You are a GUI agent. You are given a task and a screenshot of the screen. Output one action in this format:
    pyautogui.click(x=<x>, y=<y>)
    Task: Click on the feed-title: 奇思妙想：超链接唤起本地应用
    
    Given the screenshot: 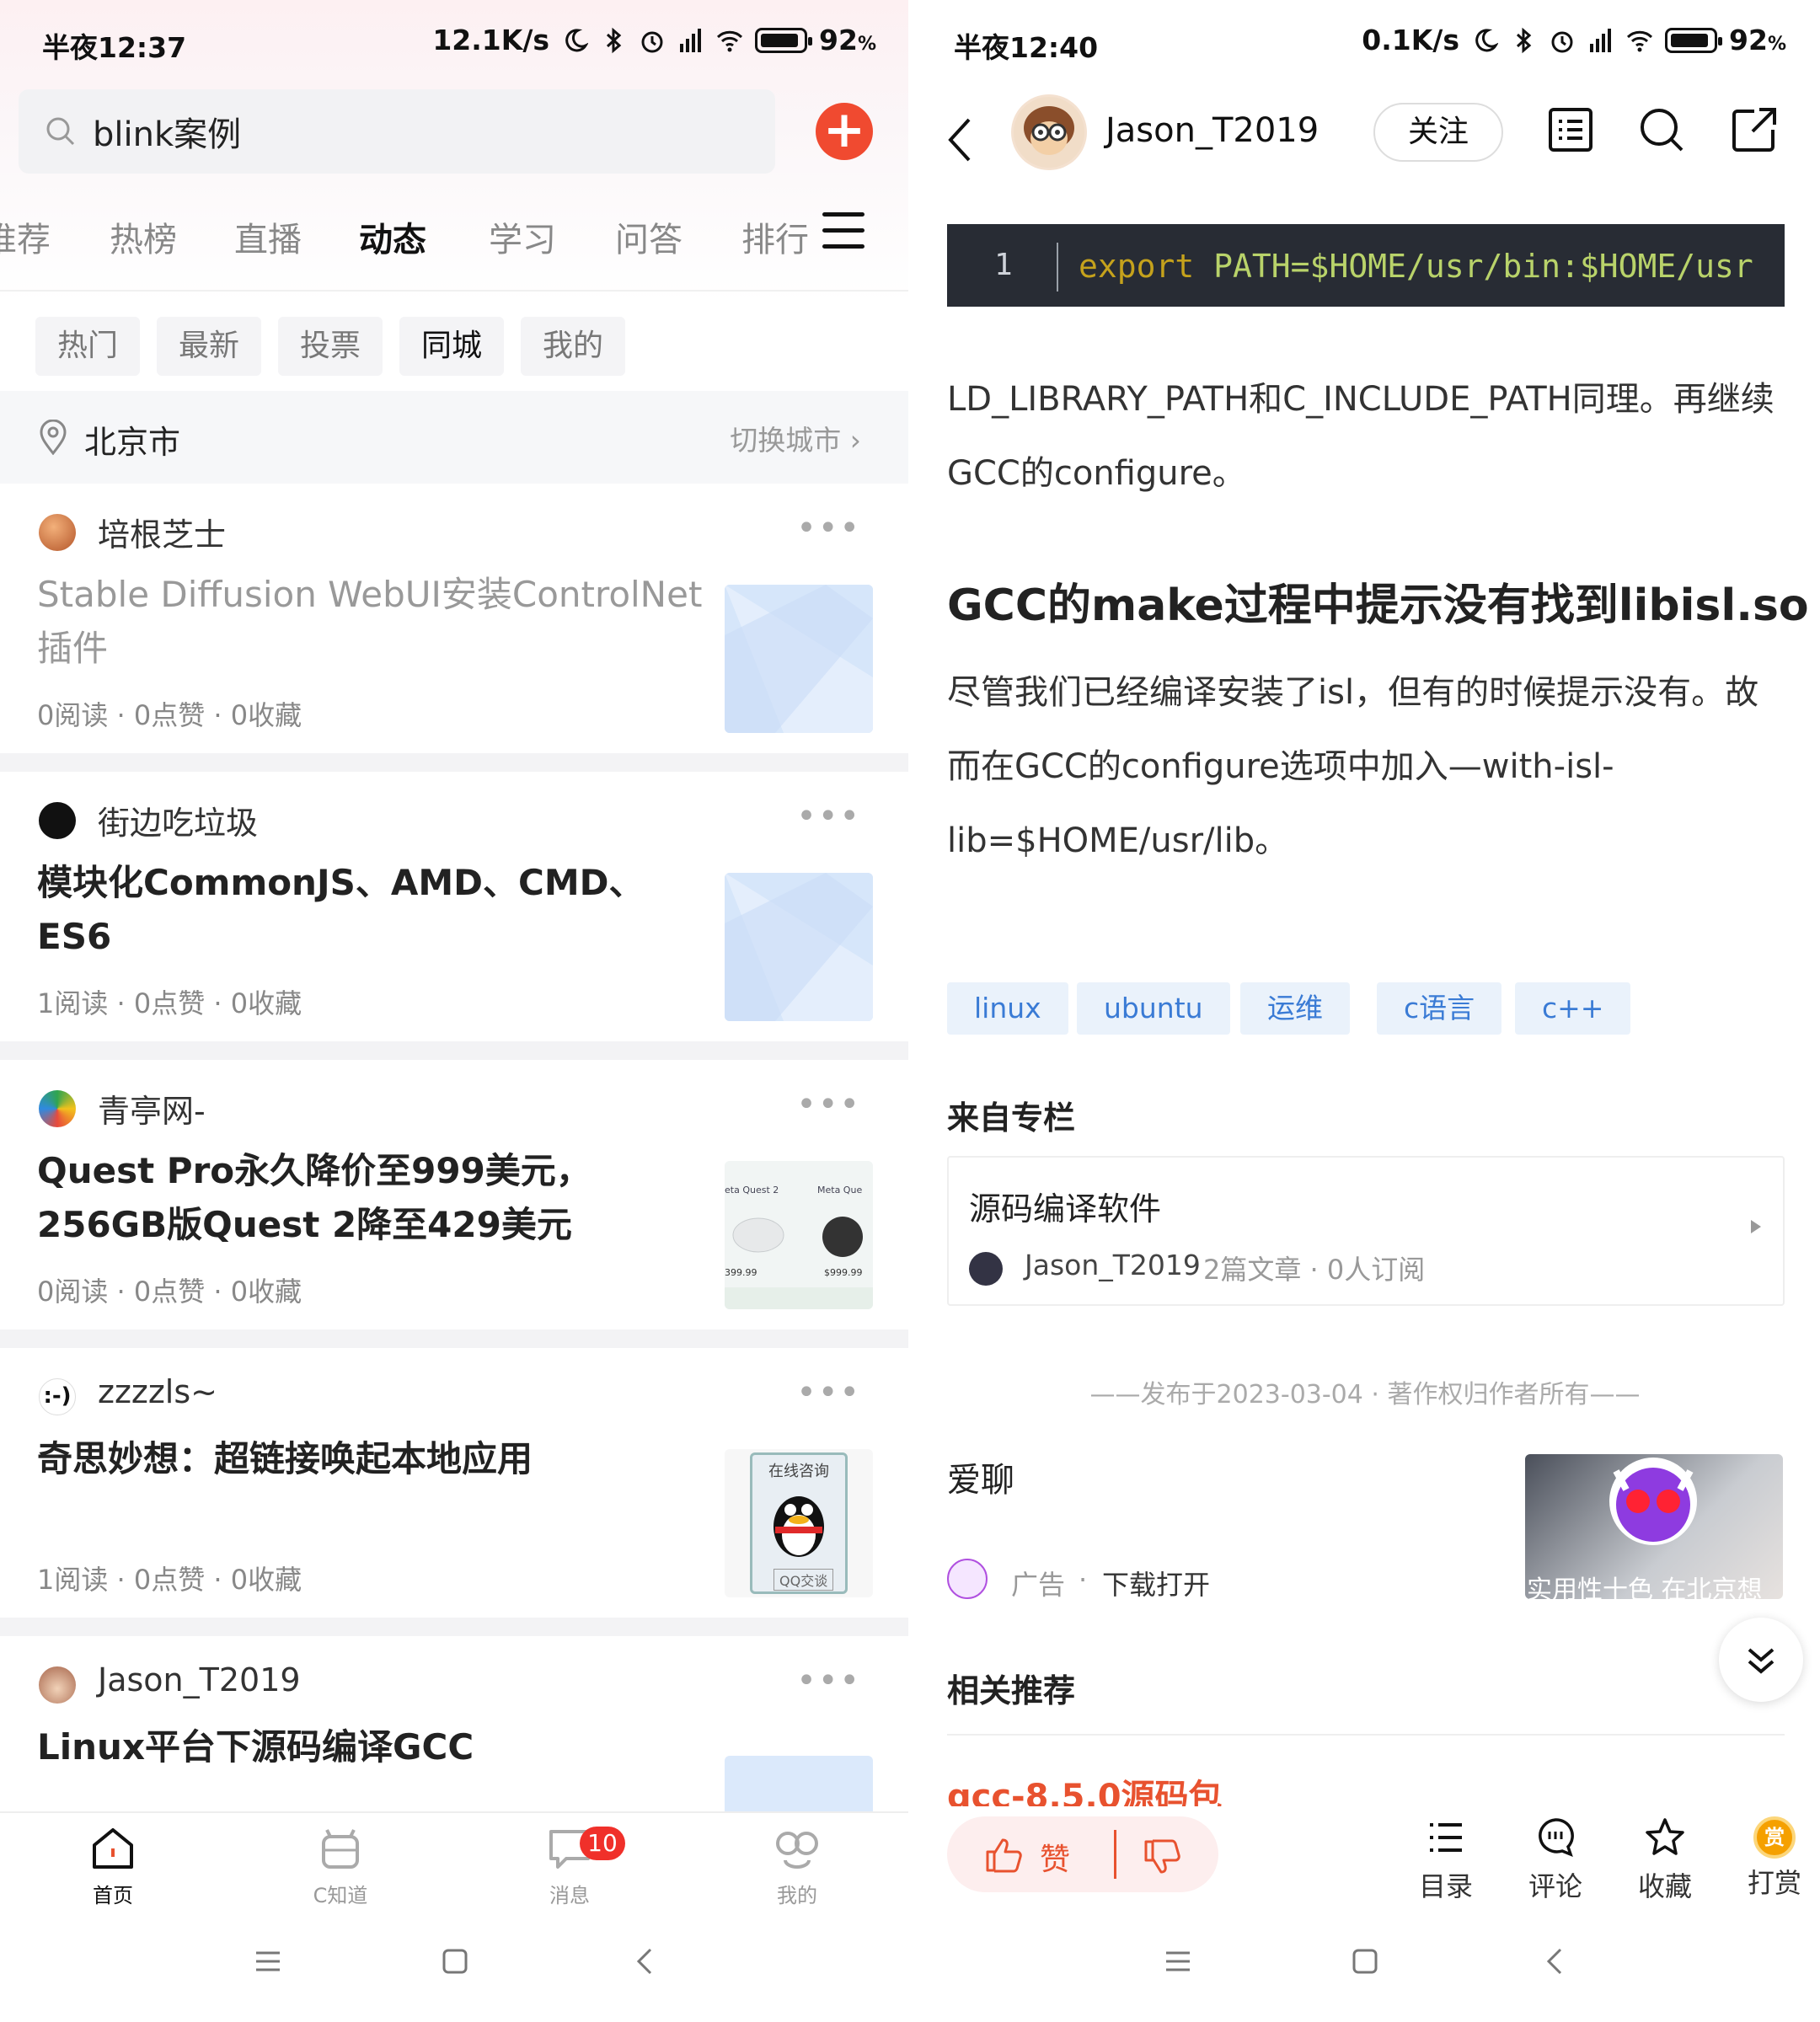 What is the action you would take?
    pyautogui.click(x=370, y=1459)
    